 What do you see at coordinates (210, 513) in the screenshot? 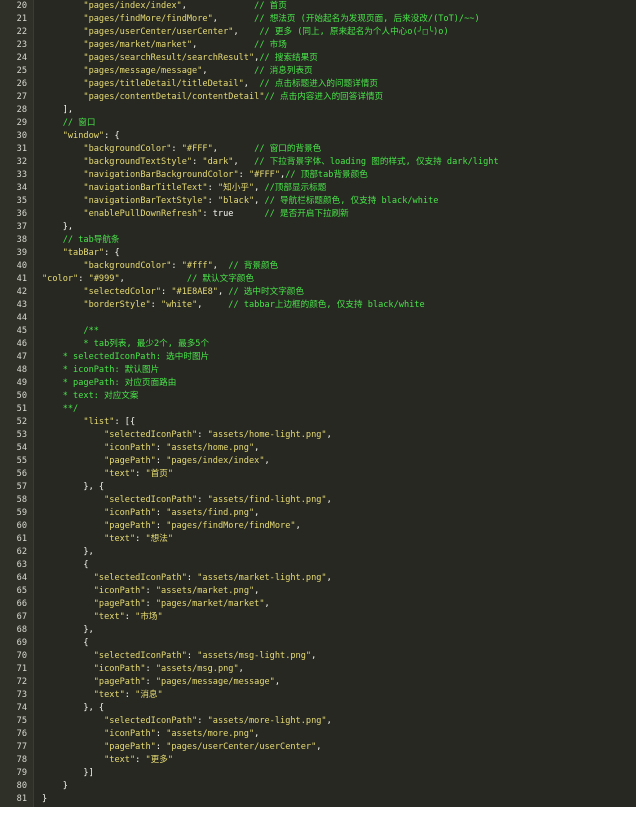
I see `code-string: "assets/find.png"` at bounding box center [210, 513].